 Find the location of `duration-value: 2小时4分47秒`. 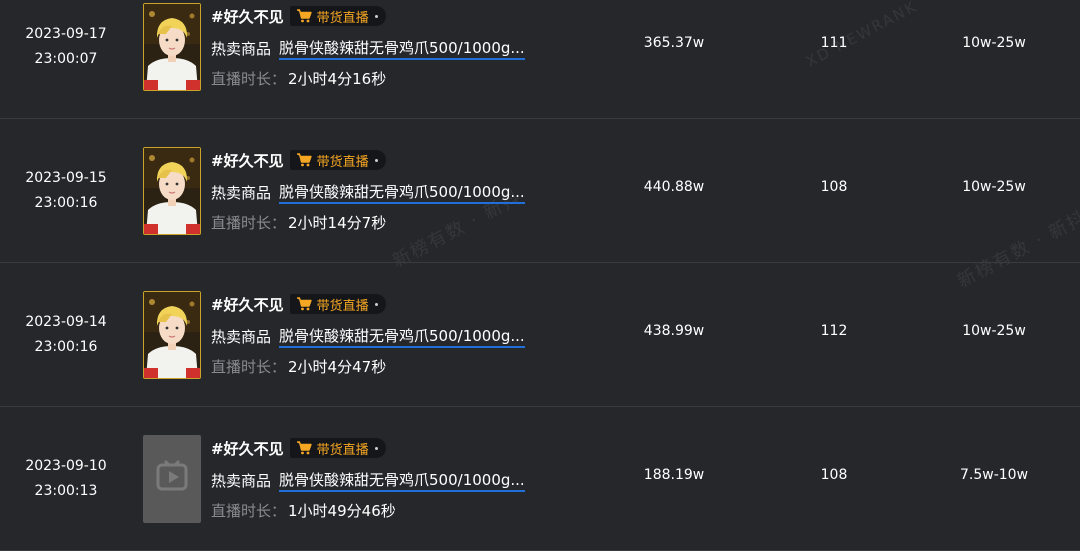

duration-value: 2小时4分47秒 is located at coordinates (337, 366).